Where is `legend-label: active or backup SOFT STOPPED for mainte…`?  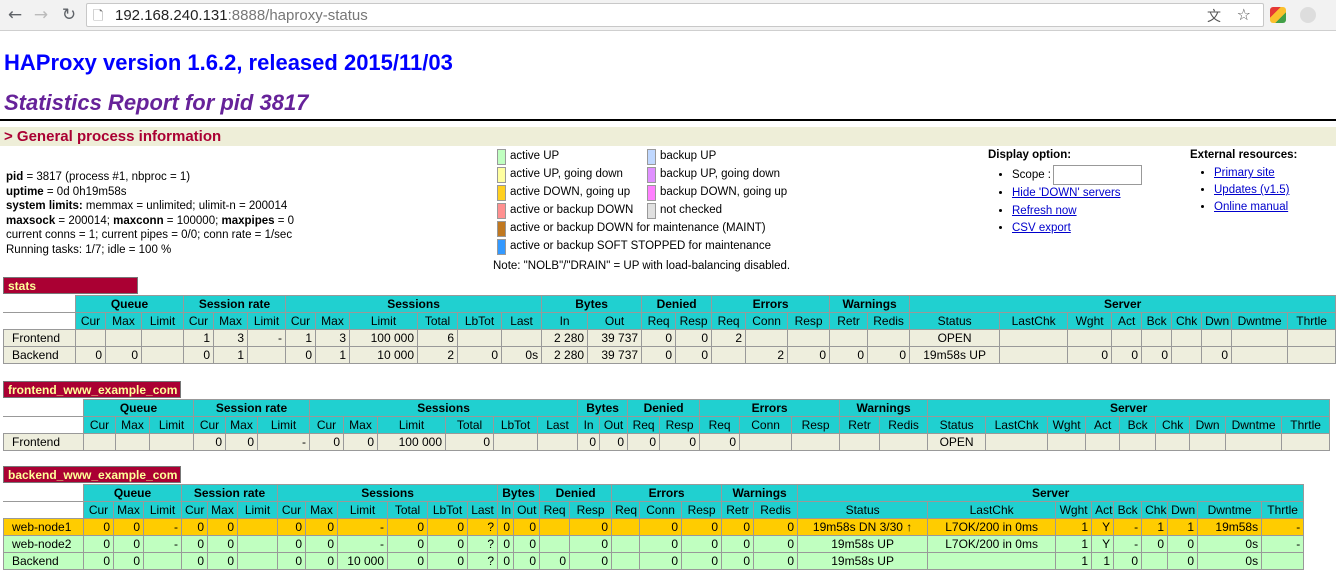
legend-label: active or backup SOFT STOPPED for mainte… is located at coordinates (640, 246).